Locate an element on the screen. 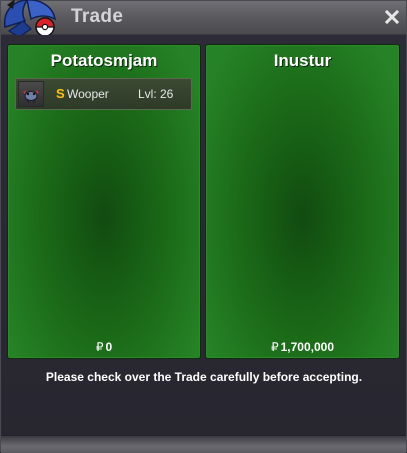 Image resolution: width=407 pixels, height=453 pixels. partner-money-offer: ₽1,700,000 is located at coordinates (302, 347).